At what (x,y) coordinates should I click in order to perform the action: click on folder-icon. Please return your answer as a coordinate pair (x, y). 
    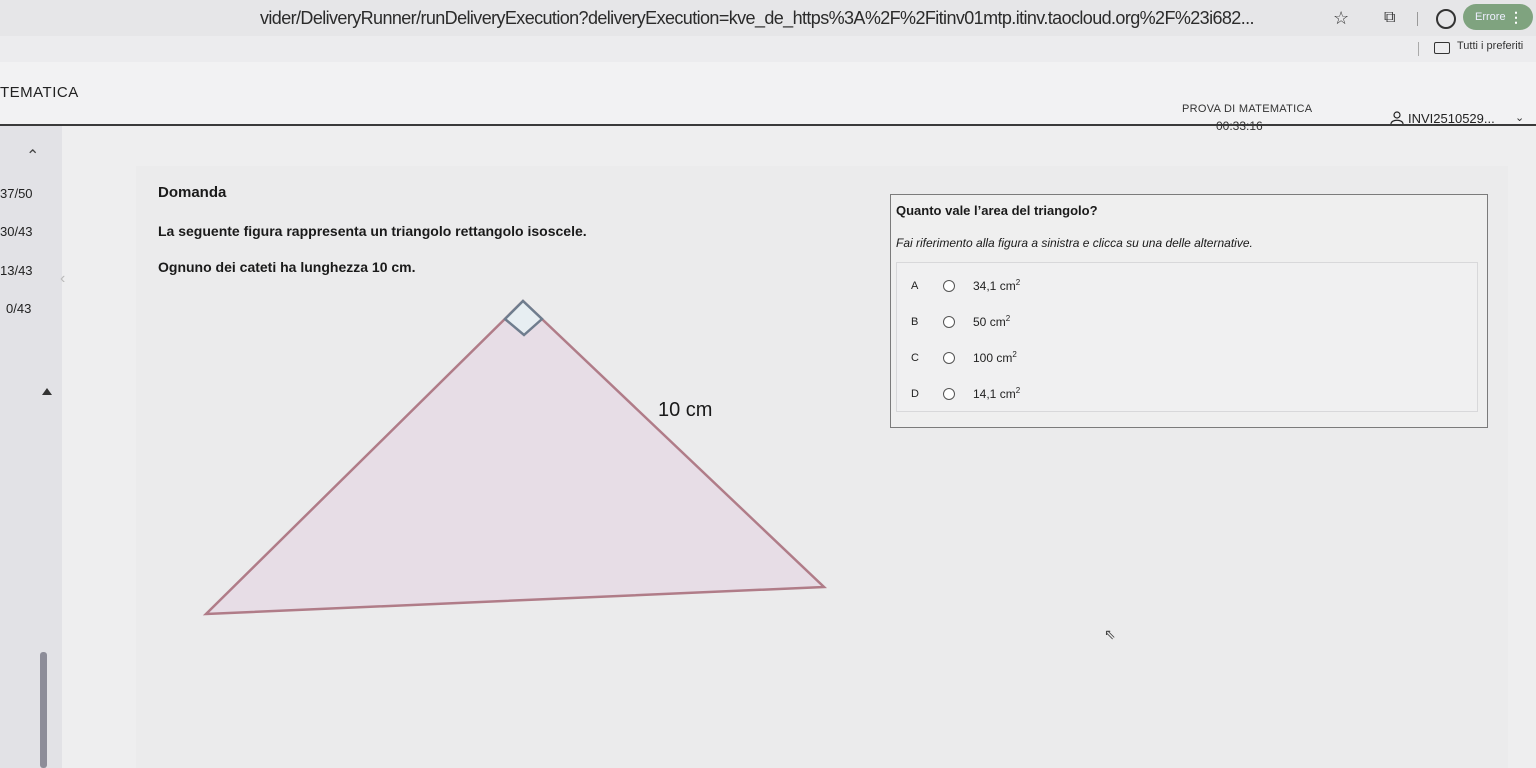
    Looking at the image, I should click on (1442, 48).